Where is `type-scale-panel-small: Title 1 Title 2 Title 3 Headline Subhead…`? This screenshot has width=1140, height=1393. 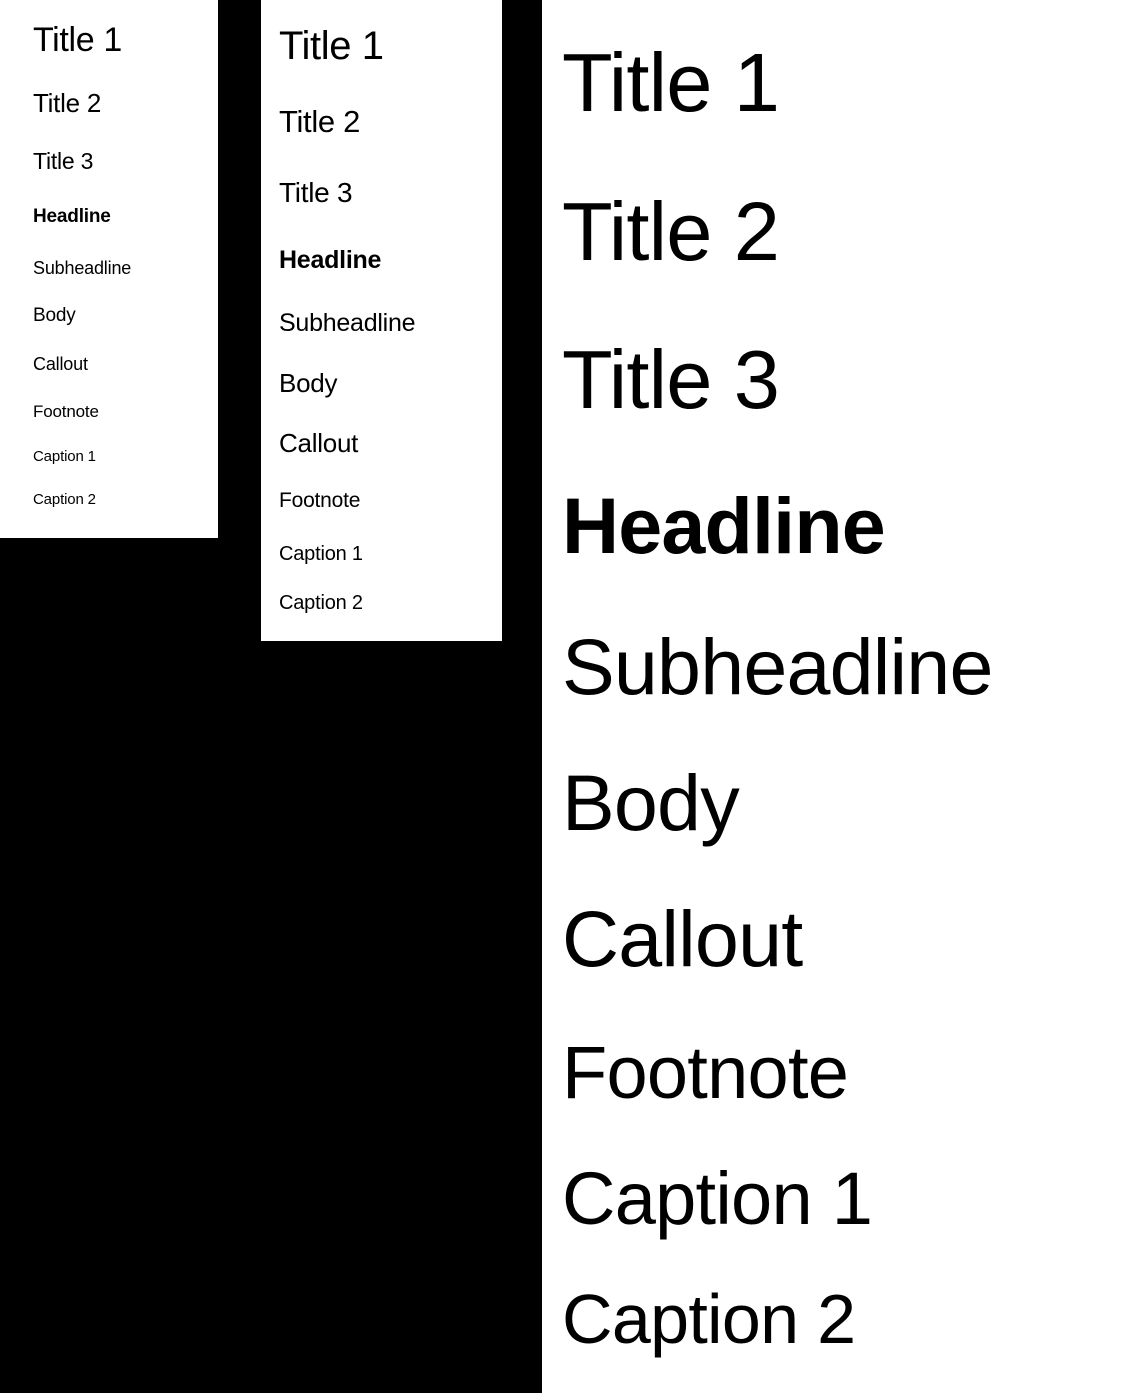 type-scale-panel-small: Title 1 Title 2 Title 3 Headline Subhead… is located at coordinates (109, 269).